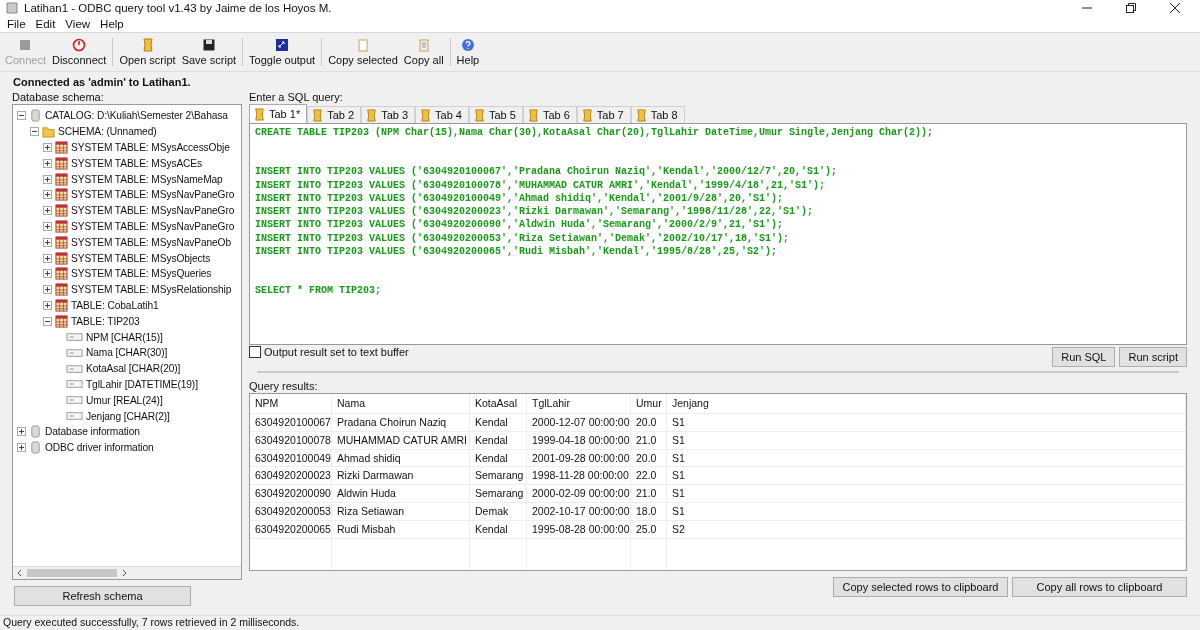 The width and height of the screenshot is (1200, 630). What do you see at coordinates (115, 305) in the screenshot?
I see `tree-item: TABLE: CobaLatih1` at bounding box center [115, 305].